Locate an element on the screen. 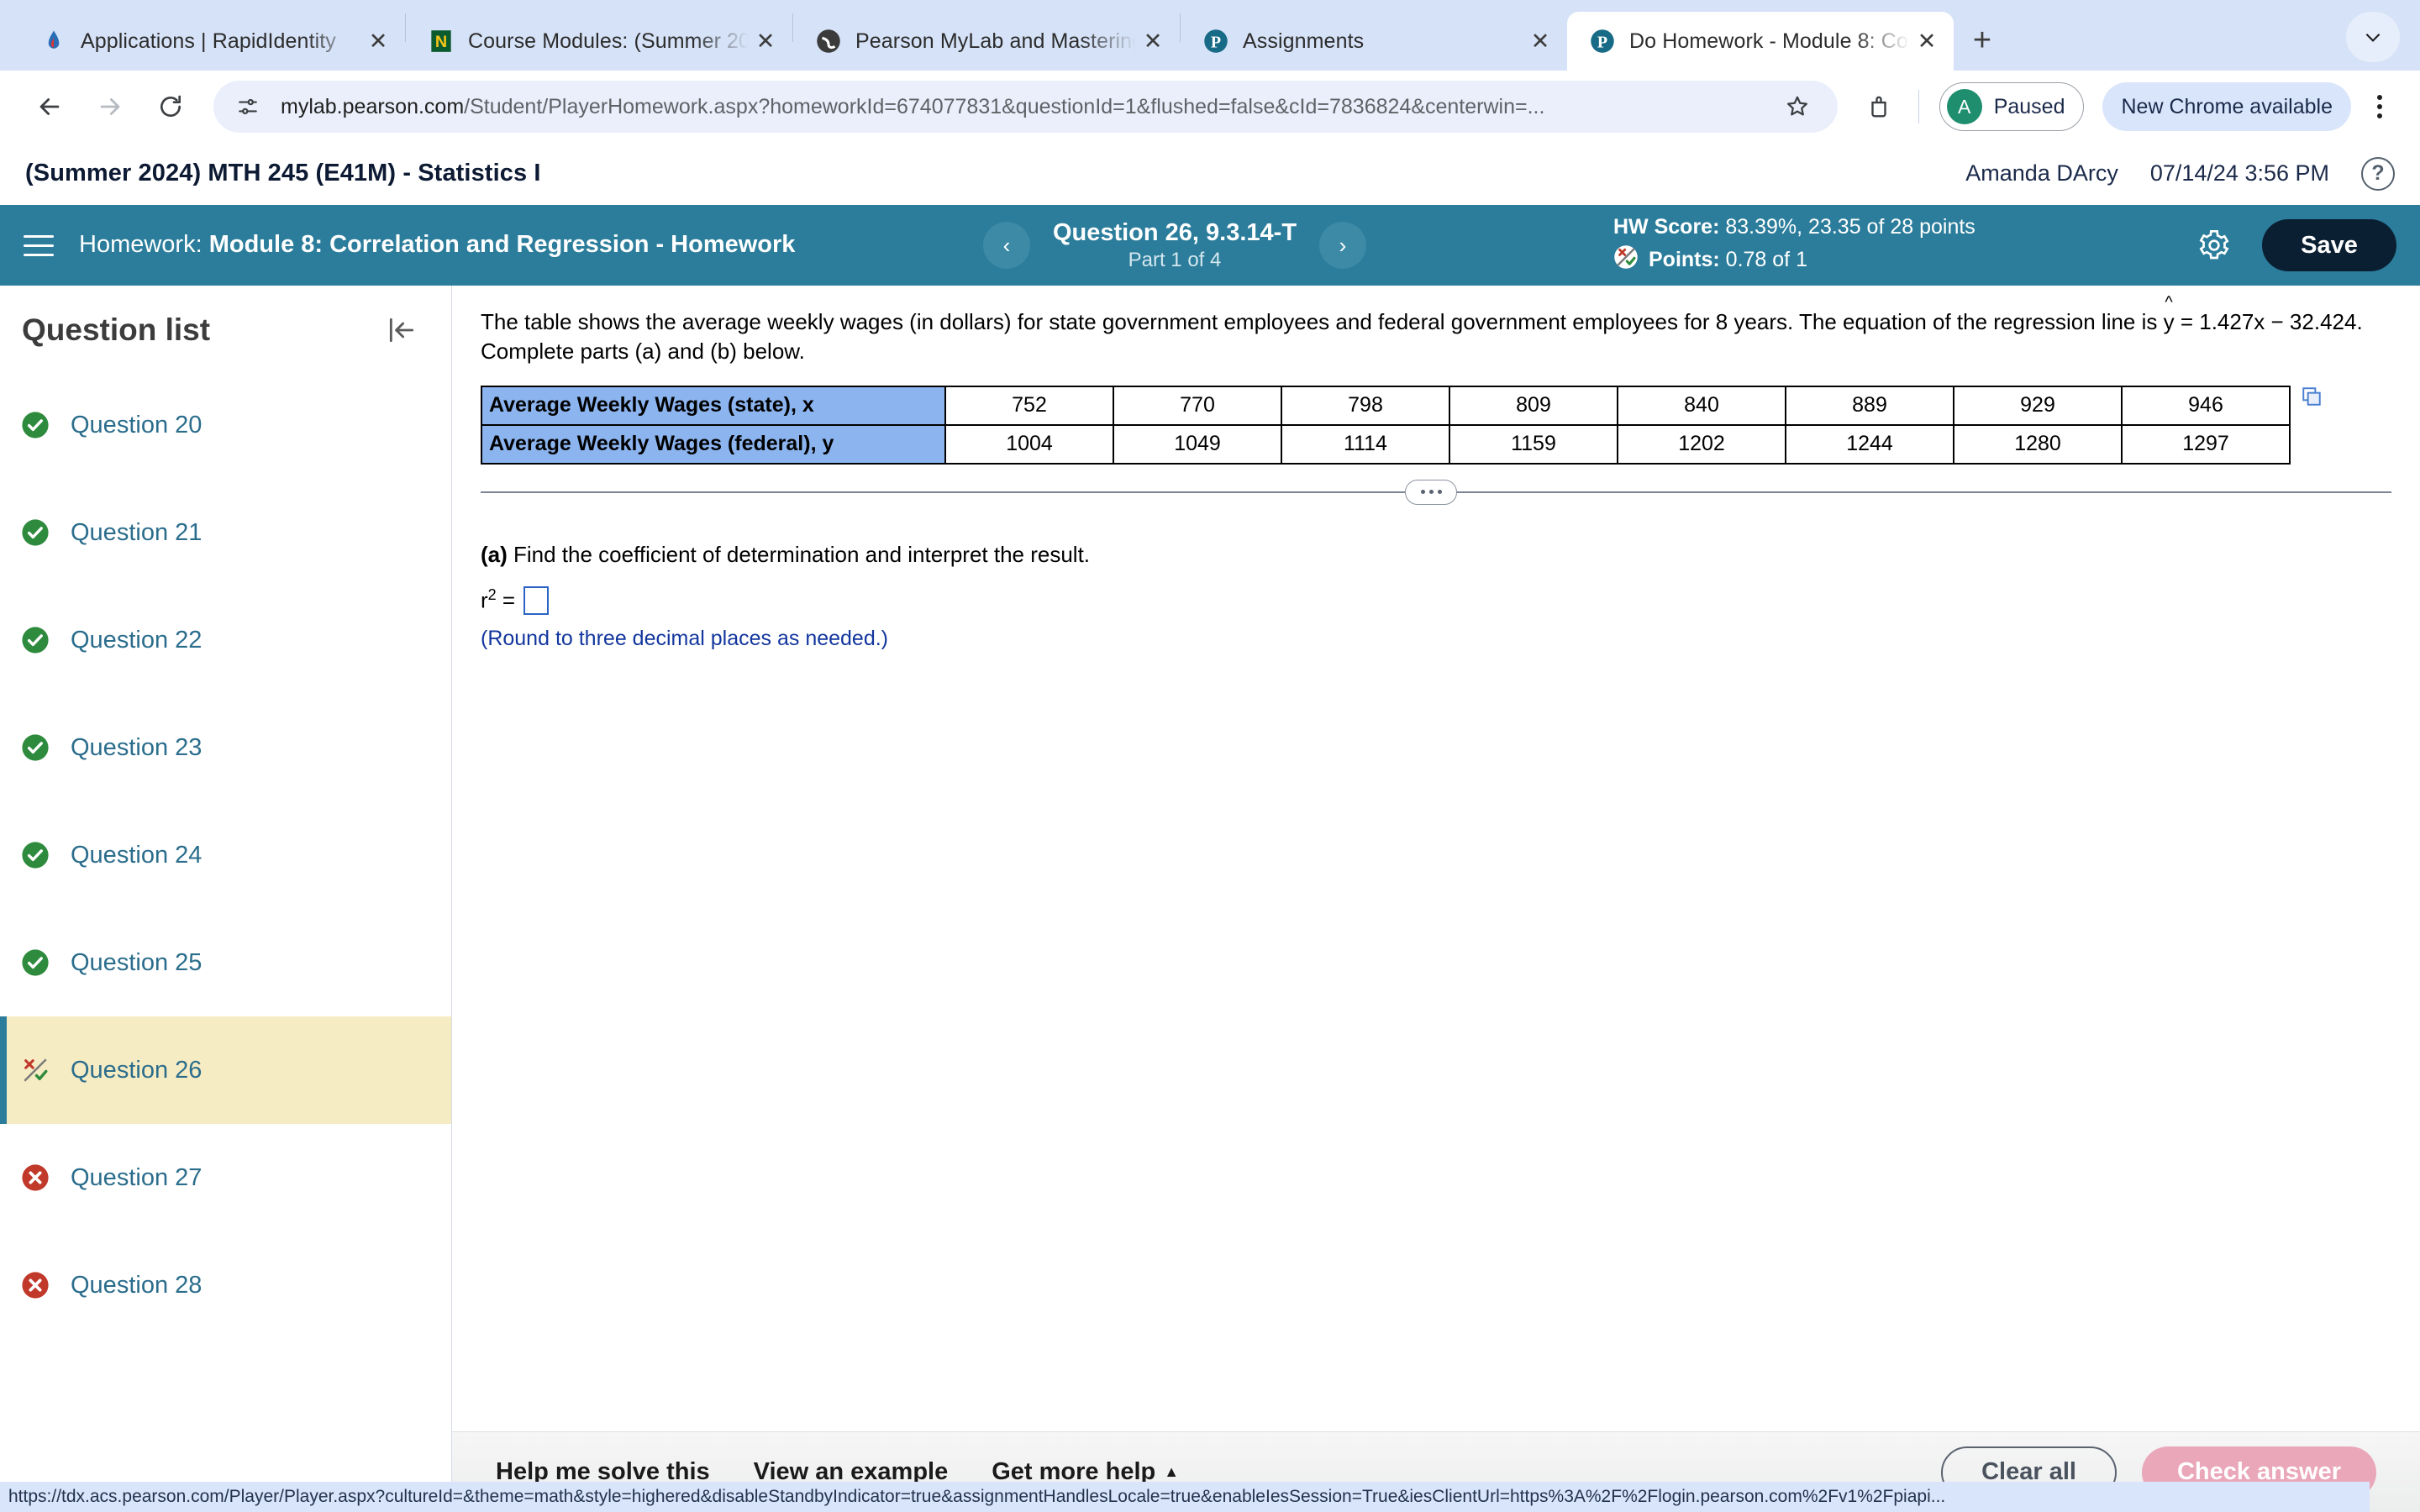 The width and height of the screenshot is (2420, 1512). profile-button: A Paused is located at coordinates (2012, 106).